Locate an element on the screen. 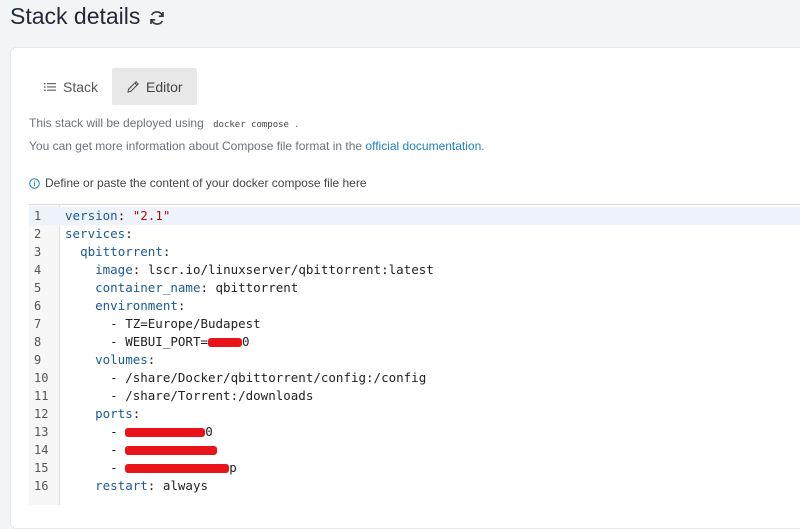 Image resolution: width=800 pixels, height=529 pixels. yaml-value: always is located at coordinates (185, 485).